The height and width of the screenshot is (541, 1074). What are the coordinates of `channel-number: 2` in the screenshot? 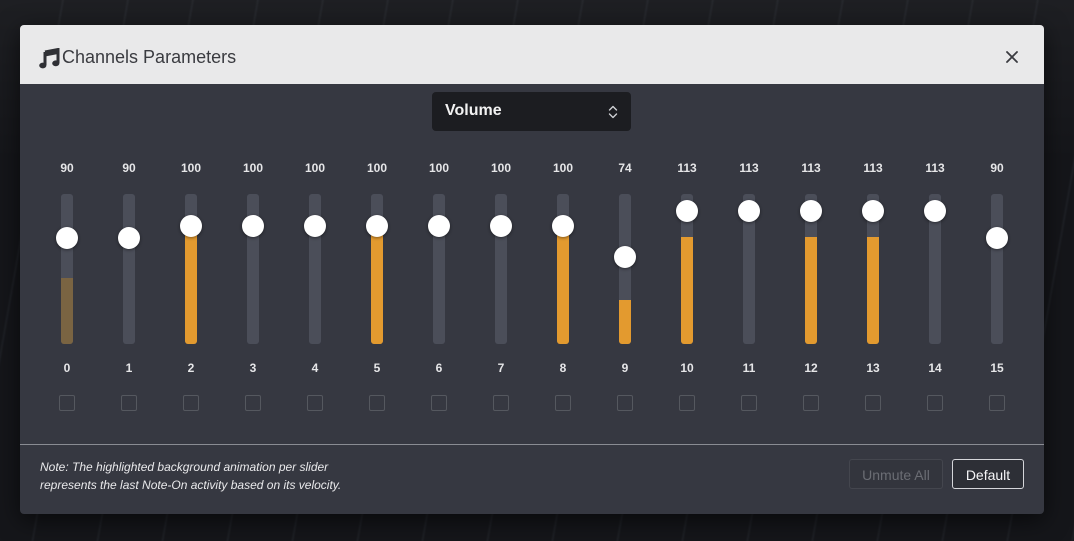 It's located at (191, 368).